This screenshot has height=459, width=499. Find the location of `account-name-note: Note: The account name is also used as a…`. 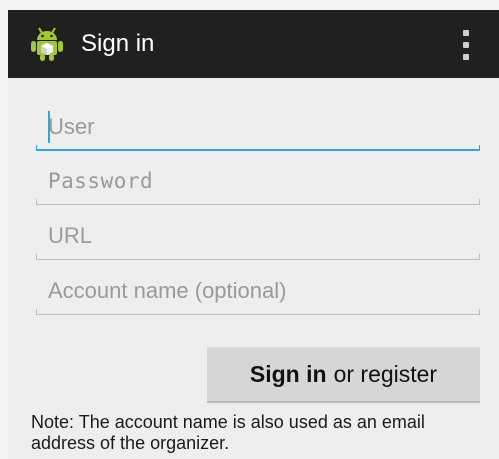

account-name-note: Note: The account name is also used as a… is located at coordinates (228, 432).